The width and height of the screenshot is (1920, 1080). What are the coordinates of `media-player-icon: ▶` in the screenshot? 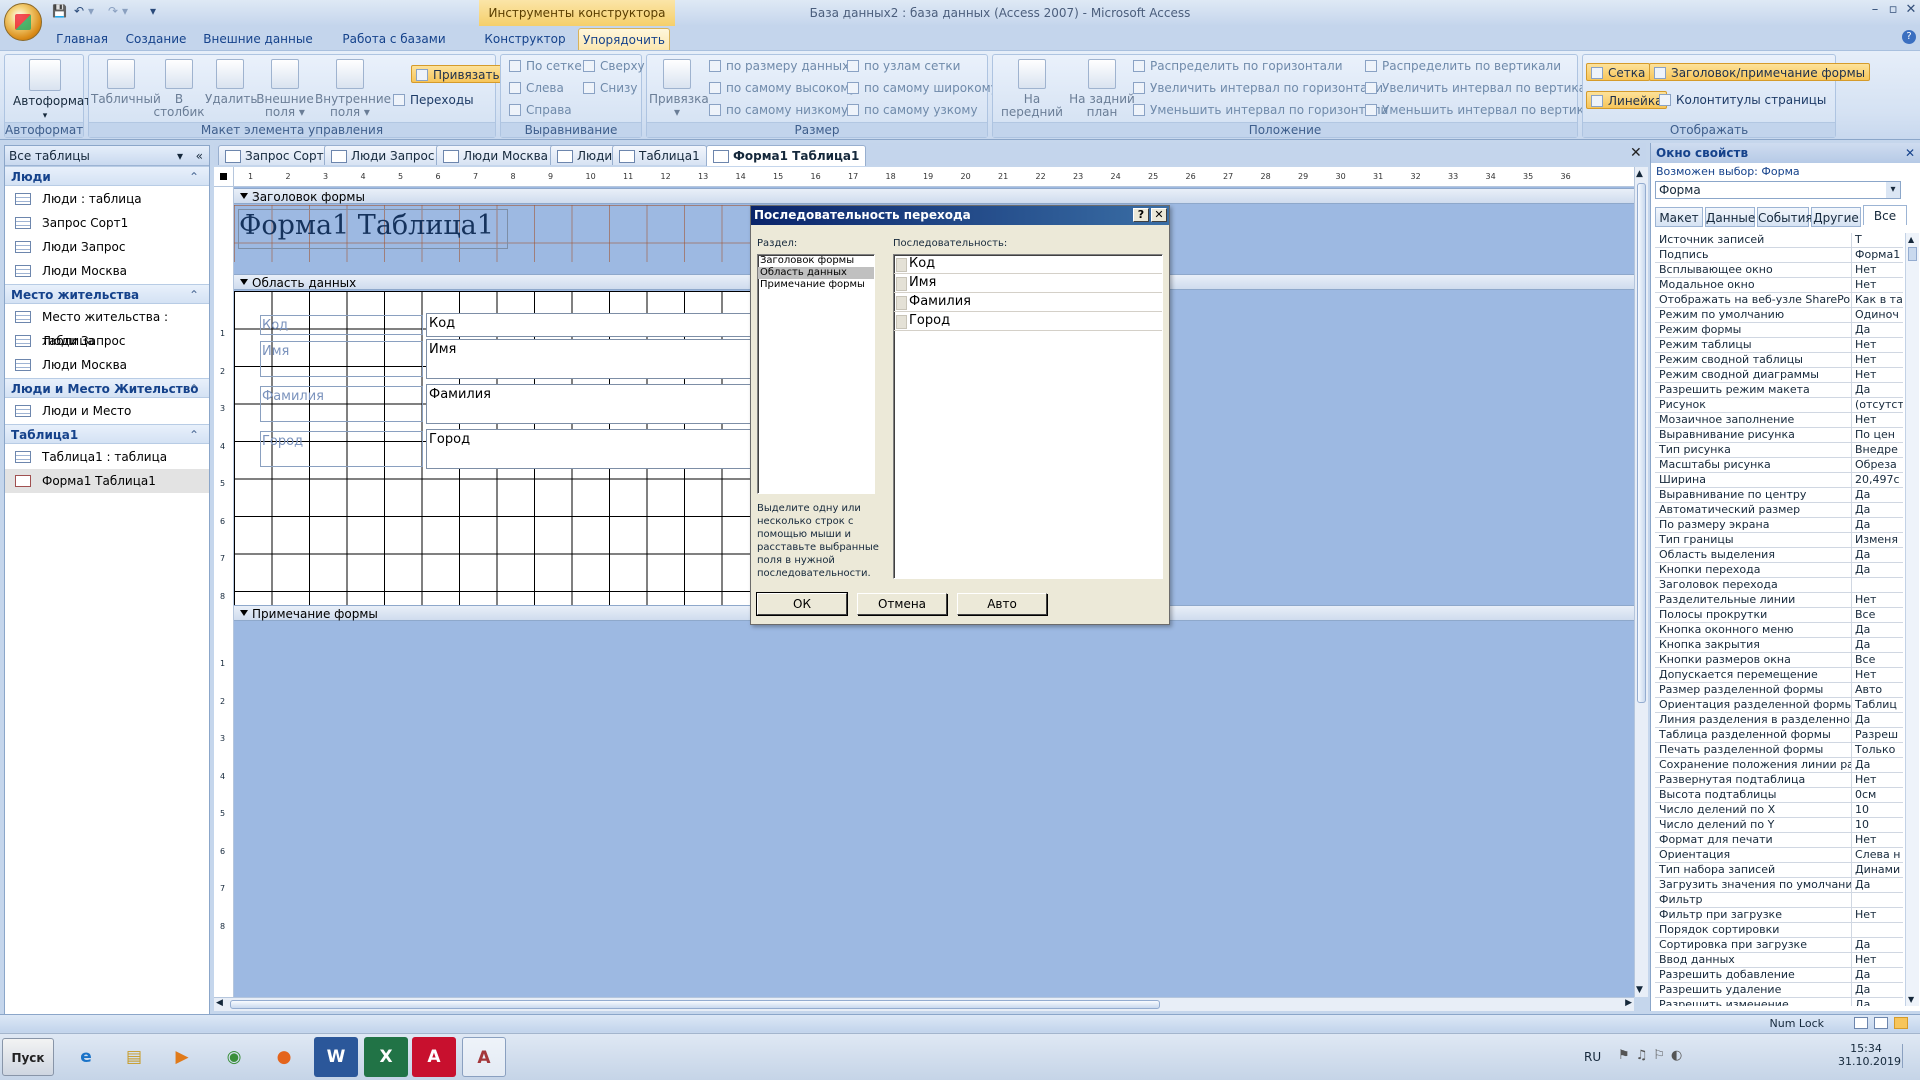 It's located at (182, 1057).